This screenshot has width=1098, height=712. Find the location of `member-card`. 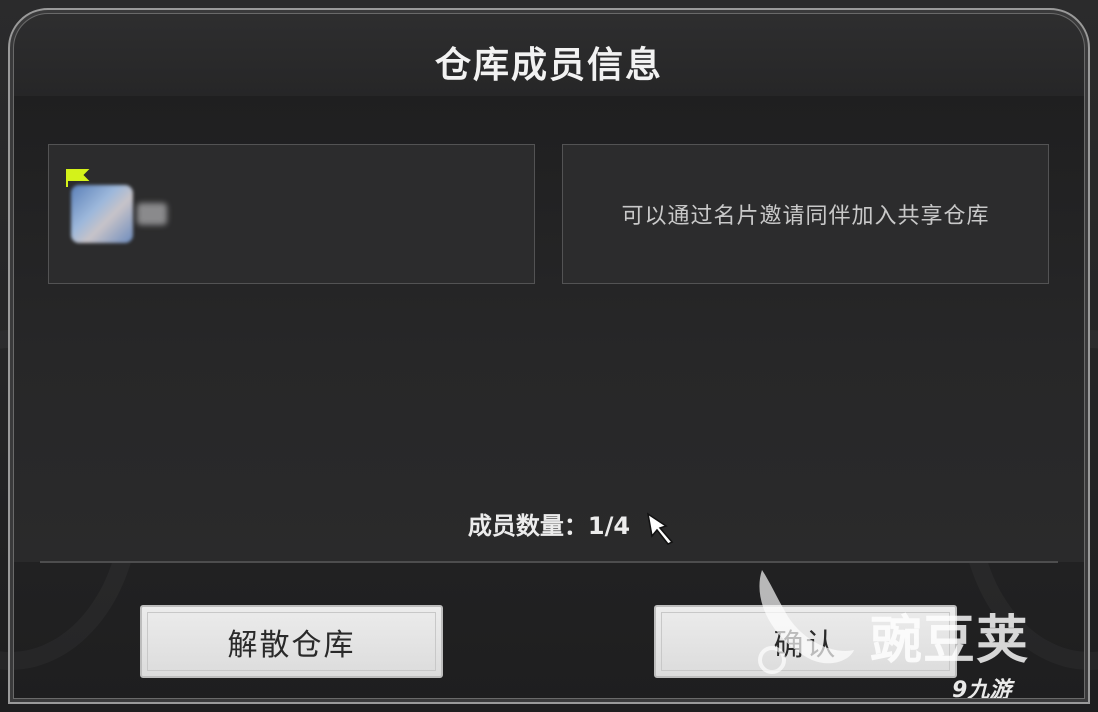

member-card is located at coordinates (291, 214).